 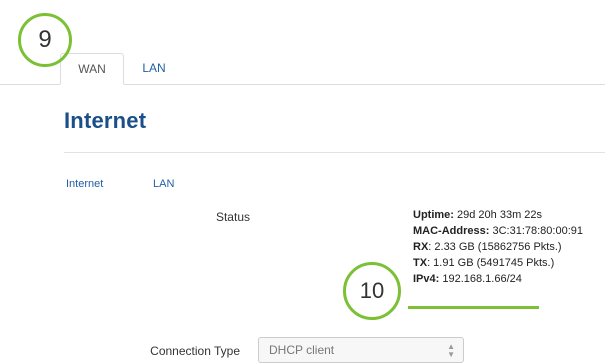 I want to click on ipv4-highlight-underline, so click(x=473, y=307).